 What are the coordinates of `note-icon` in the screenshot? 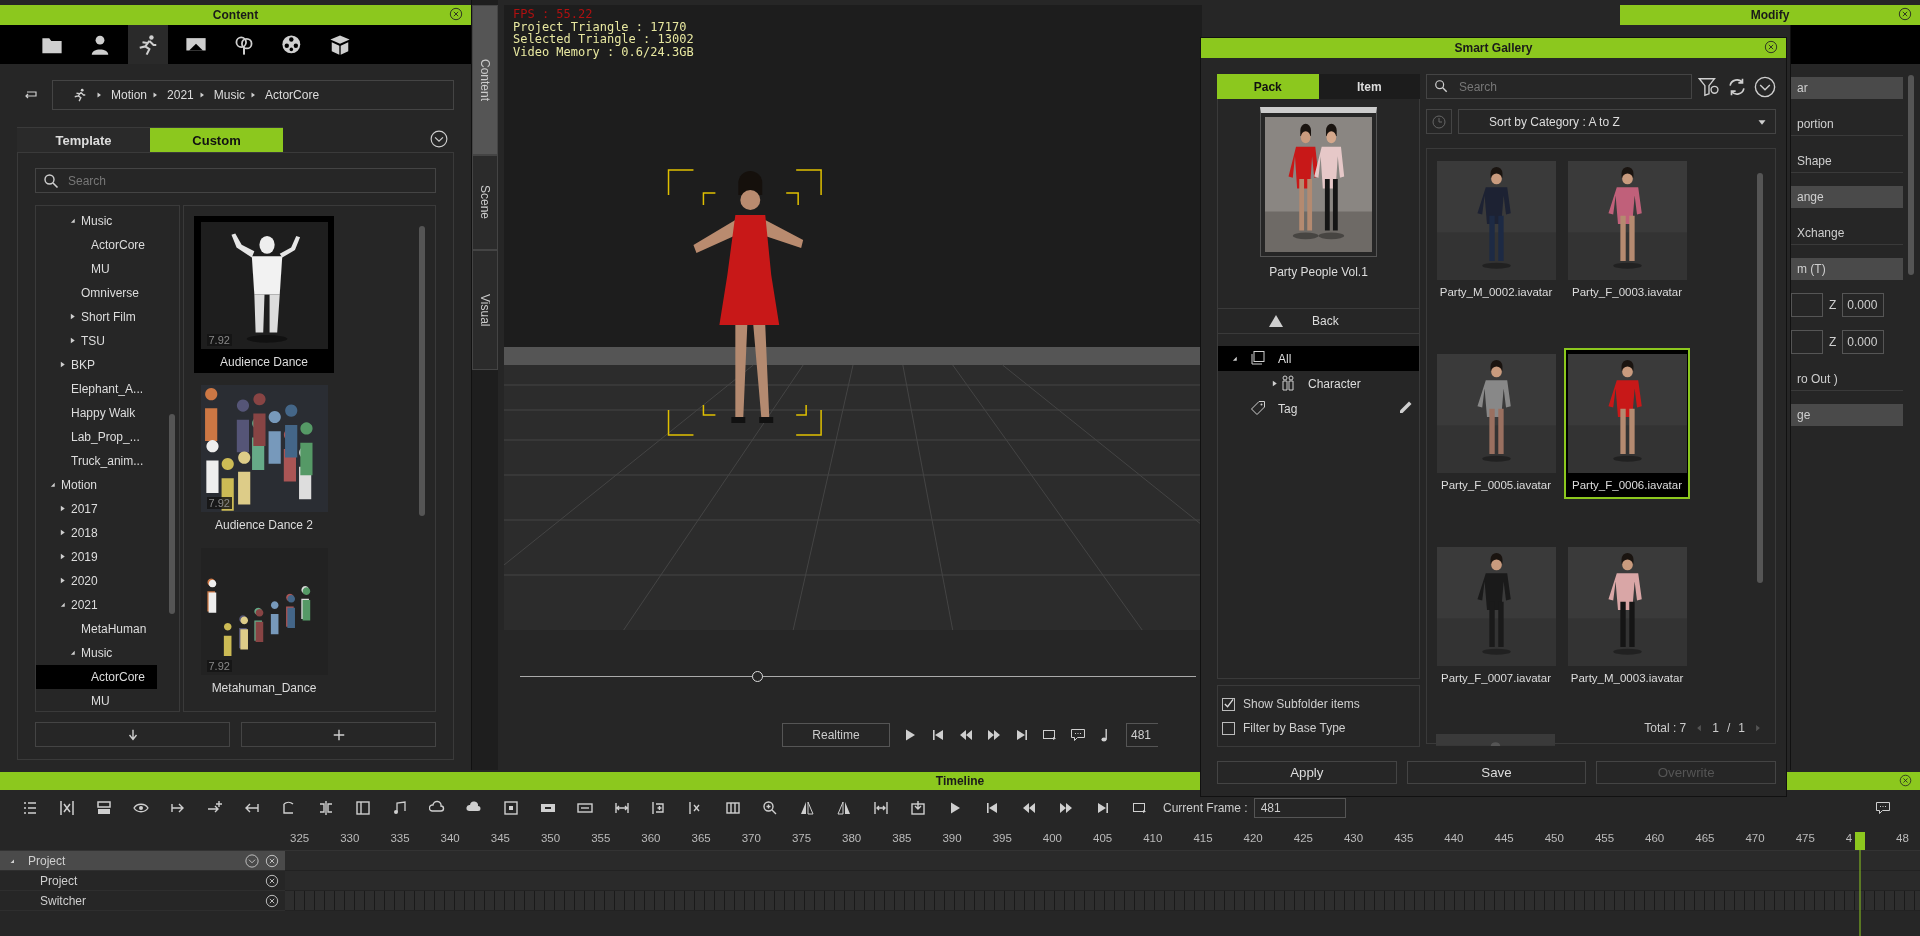 It's located at (400, 808).